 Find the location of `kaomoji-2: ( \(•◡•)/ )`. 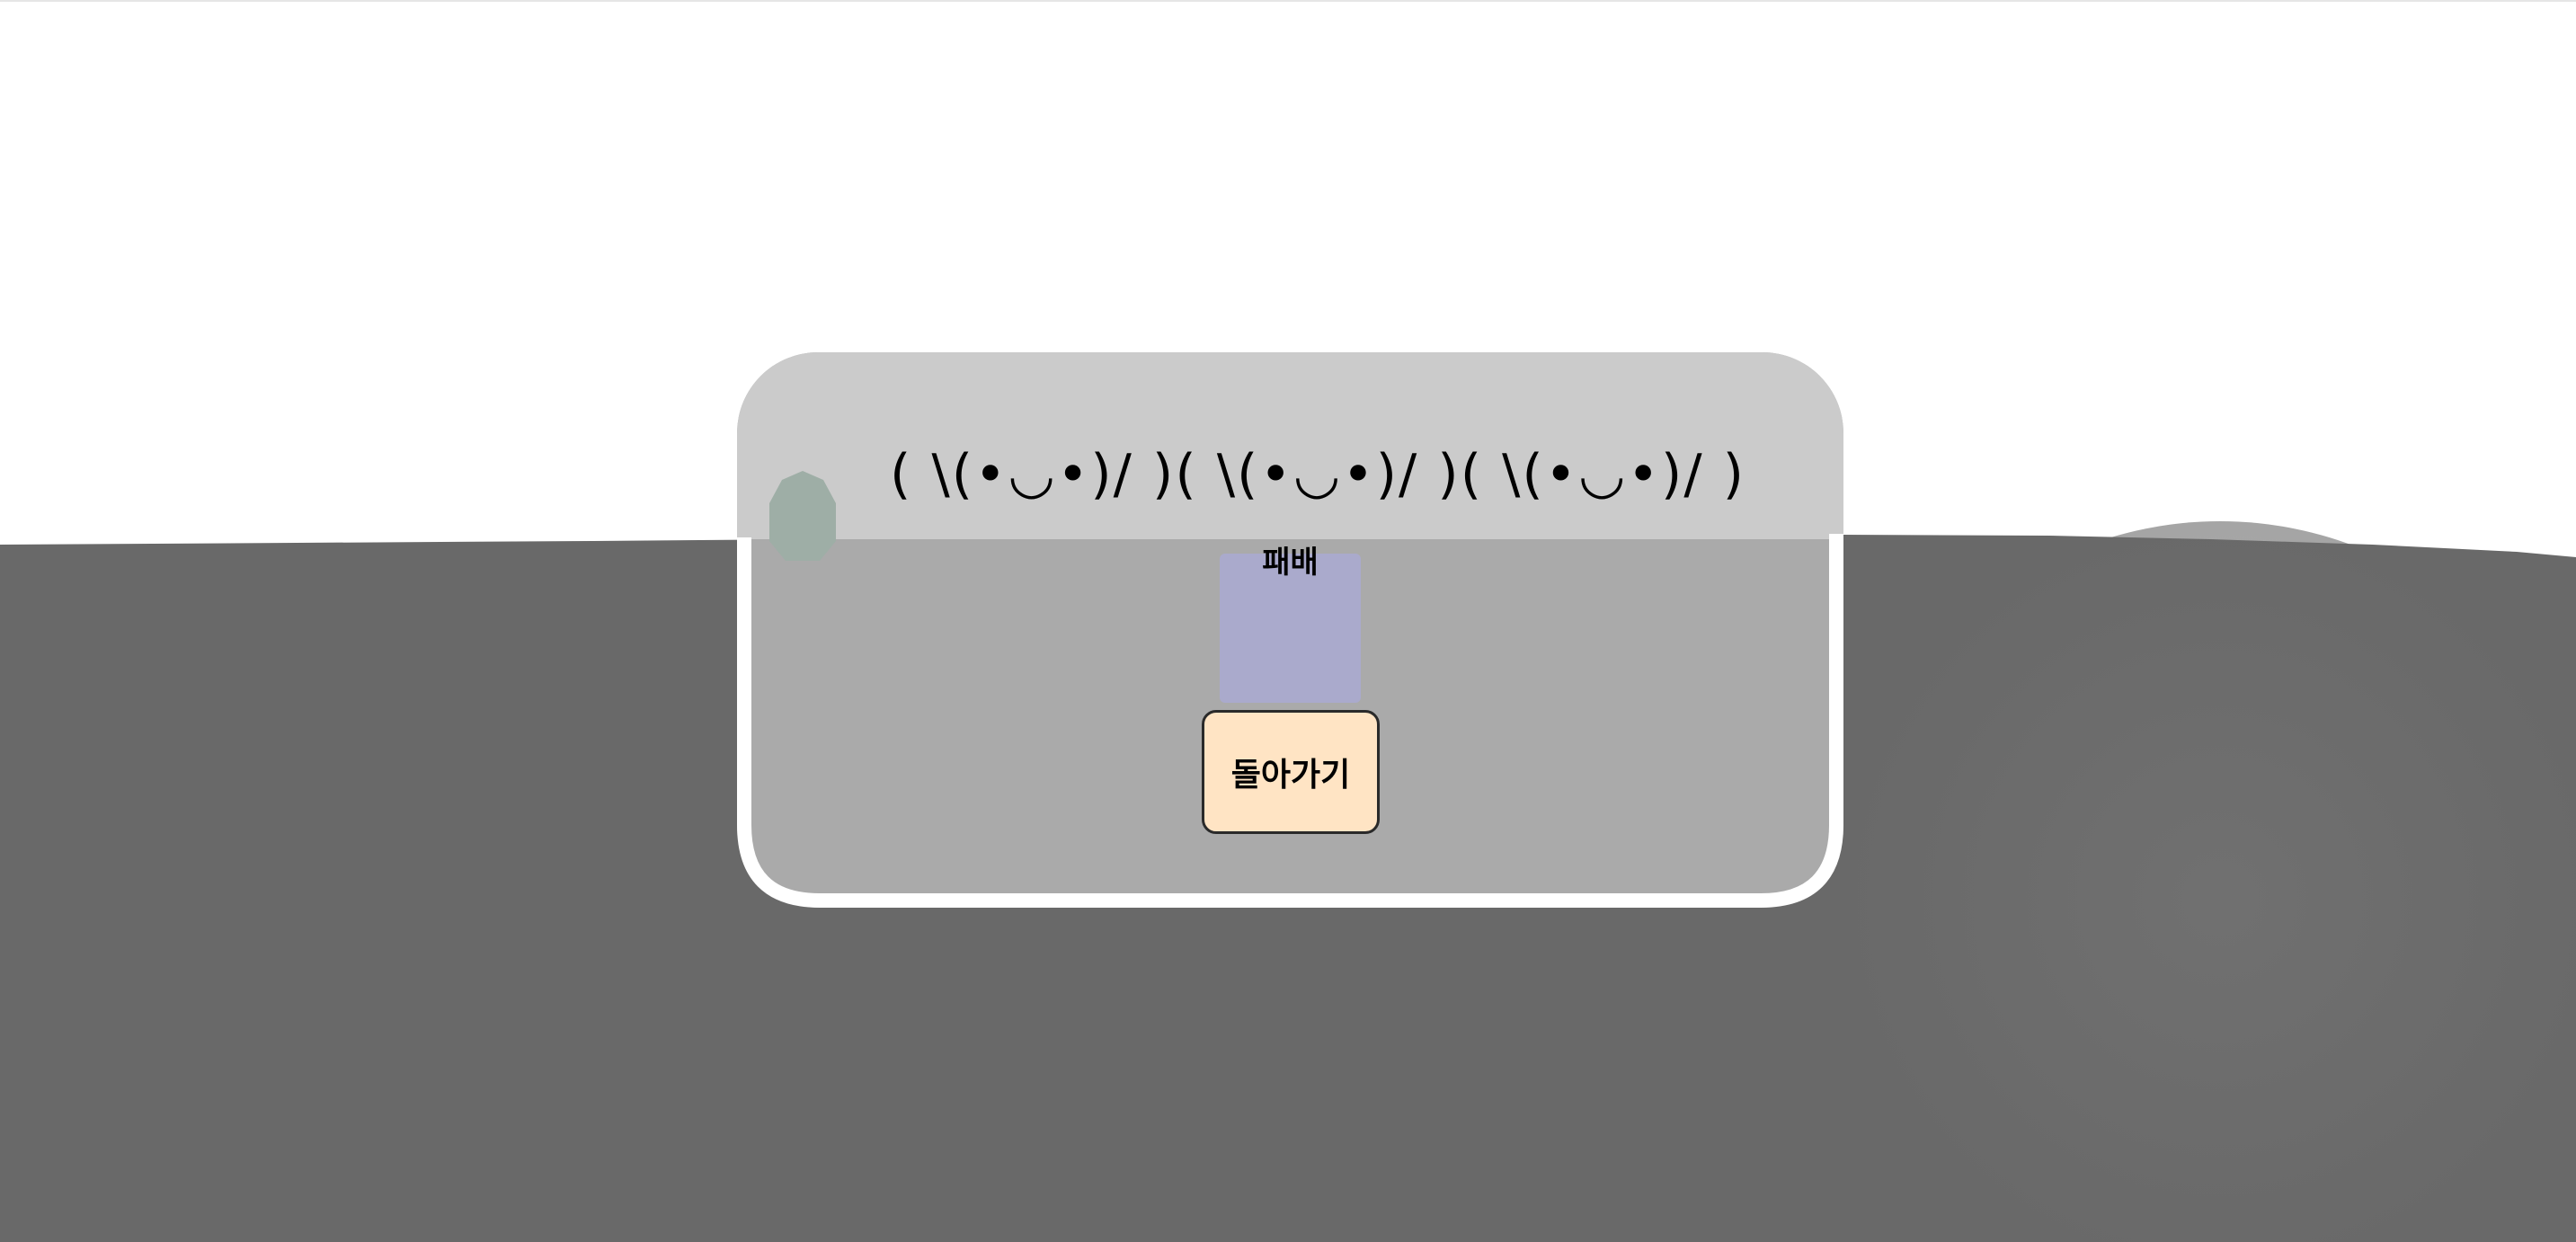

kaomoji-2: ( \(•◡•)/ ) is located at coordinates (1318, 475).